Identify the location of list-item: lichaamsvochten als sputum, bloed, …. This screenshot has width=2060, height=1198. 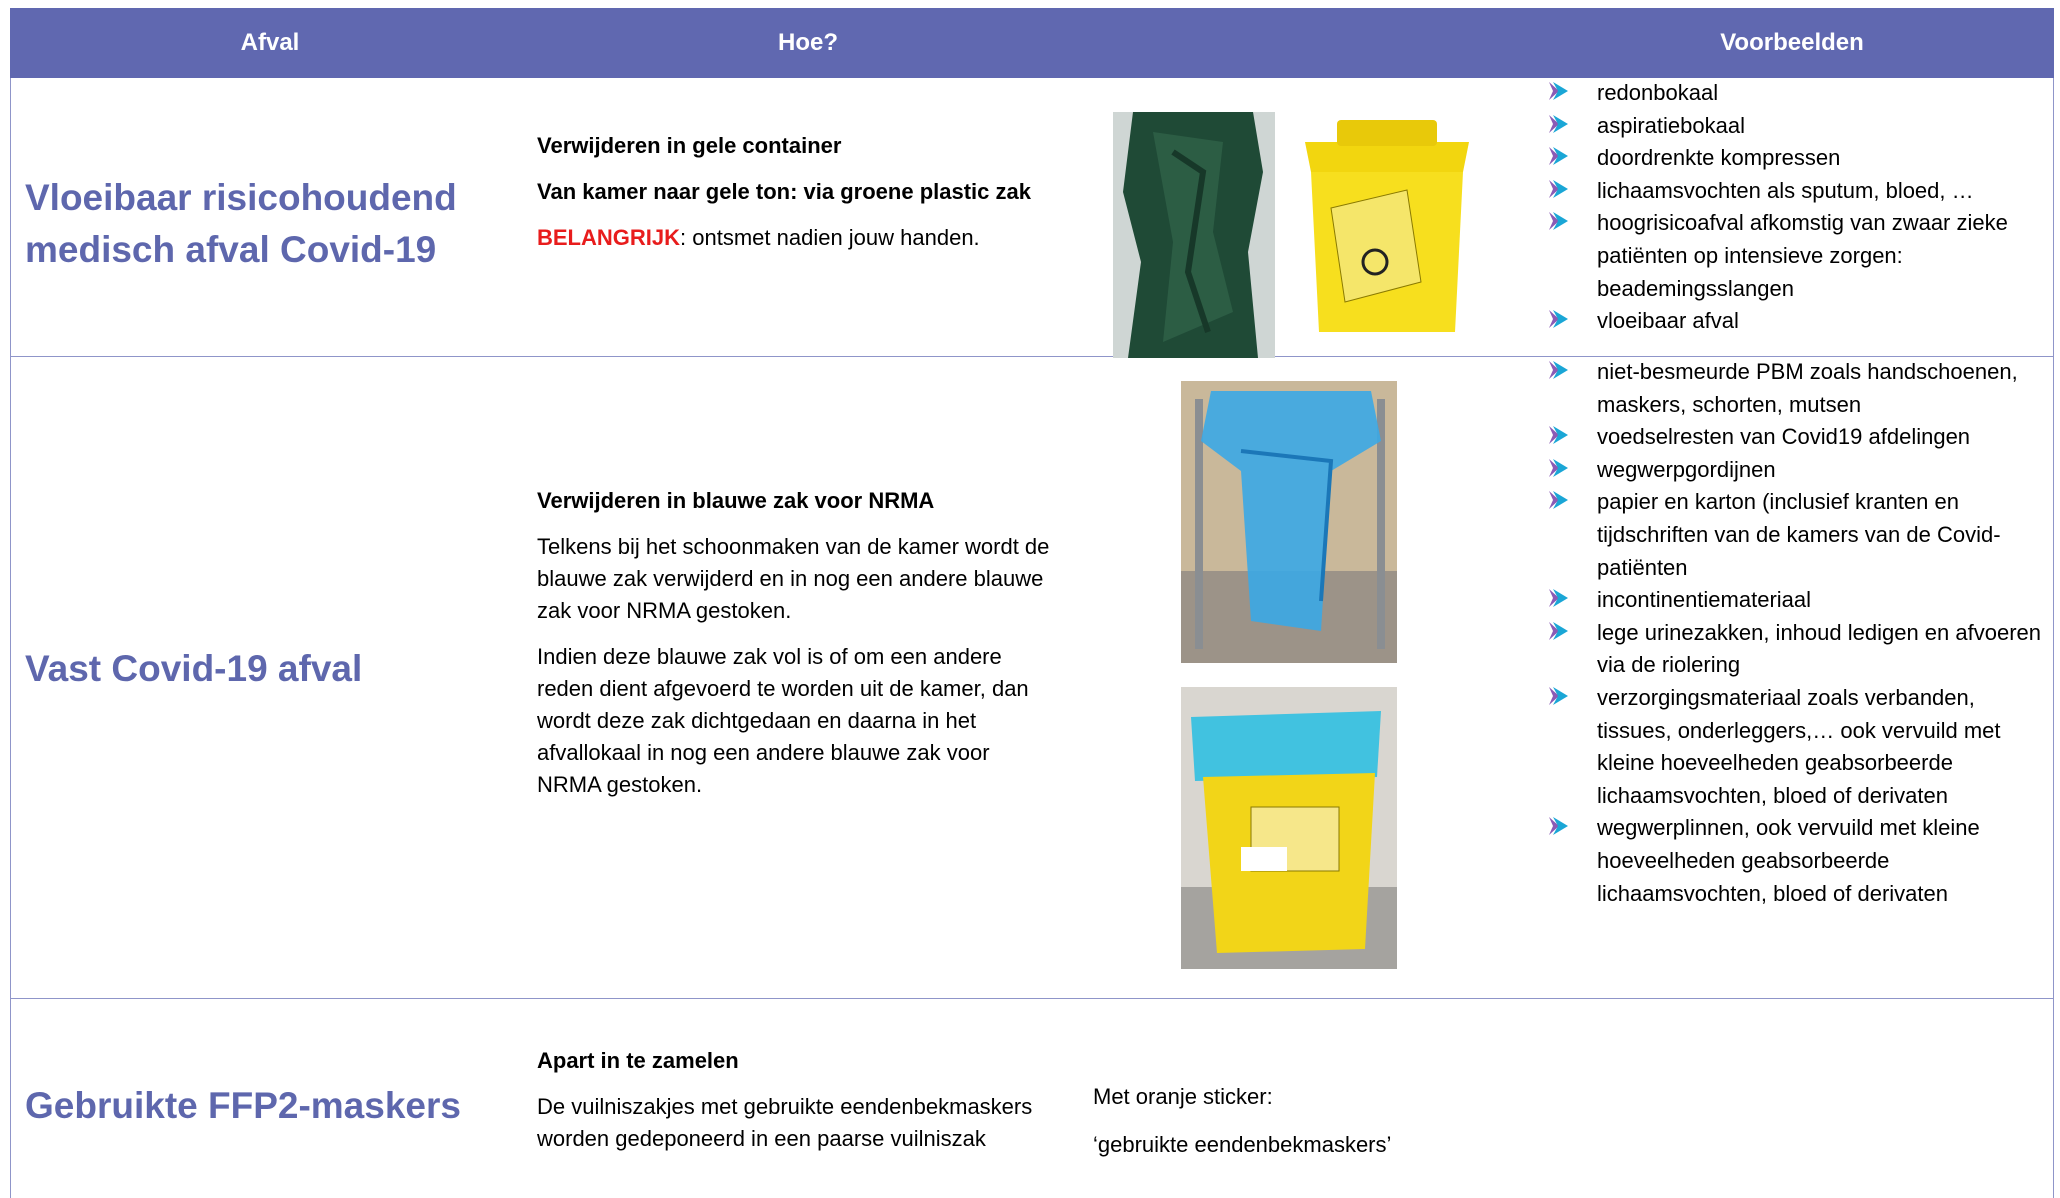
(1797, 191).